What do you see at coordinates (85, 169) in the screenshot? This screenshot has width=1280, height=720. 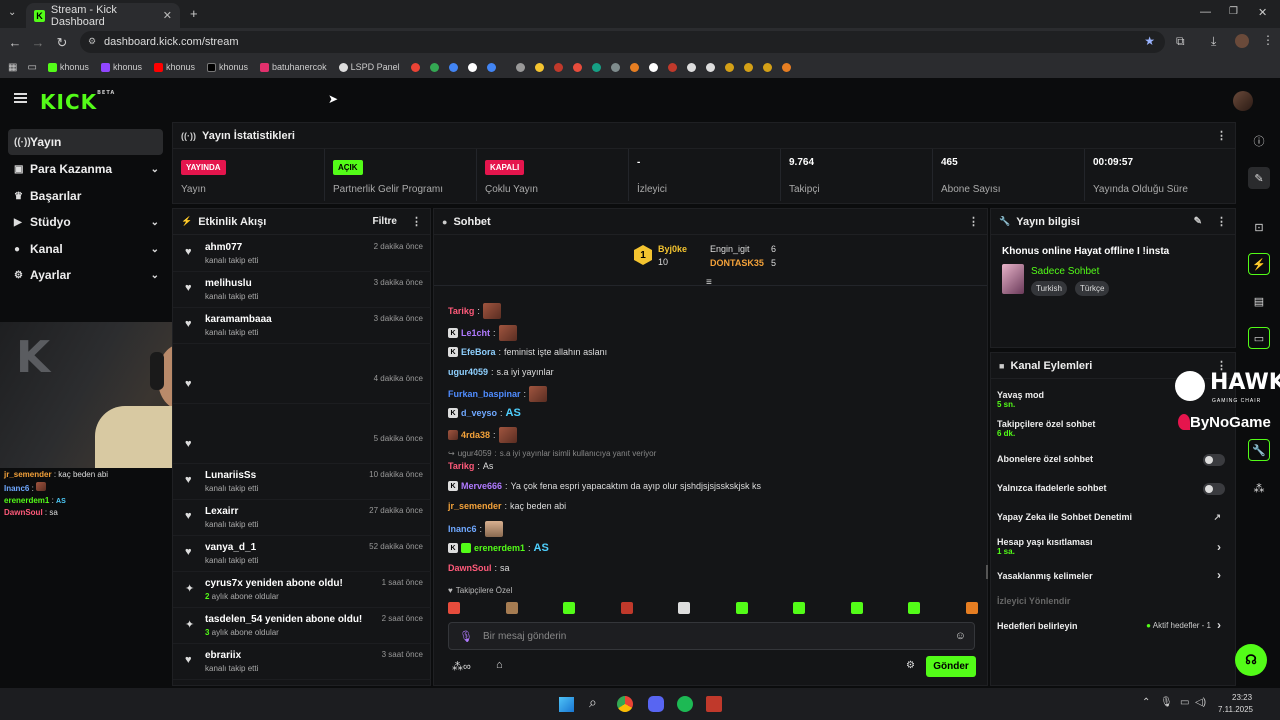 I see `sidebar-item-para-kazanma: ▣ Para Kazanma ⌄` at bounding box center [85, 169].